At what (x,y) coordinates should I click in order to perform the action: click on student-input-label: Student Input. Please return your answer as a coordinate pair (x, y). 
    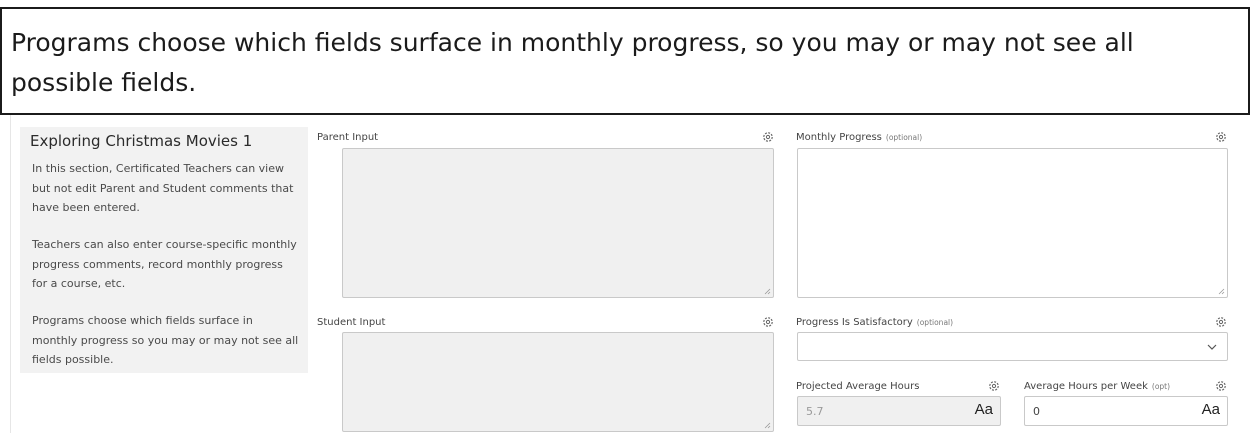
    Looking at the image, I should click on (351, 322).